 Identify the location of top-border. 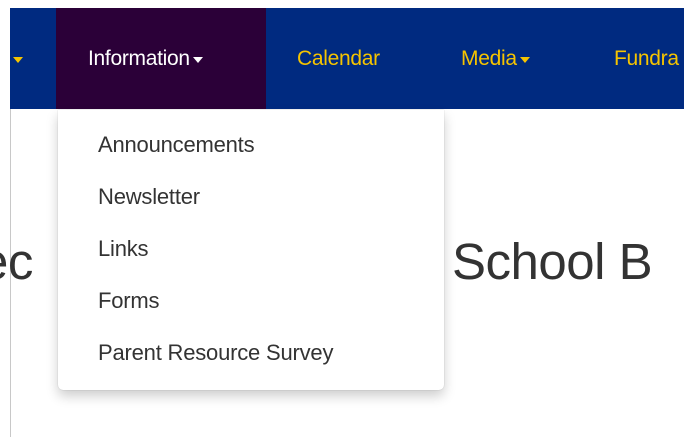
(342, 4).